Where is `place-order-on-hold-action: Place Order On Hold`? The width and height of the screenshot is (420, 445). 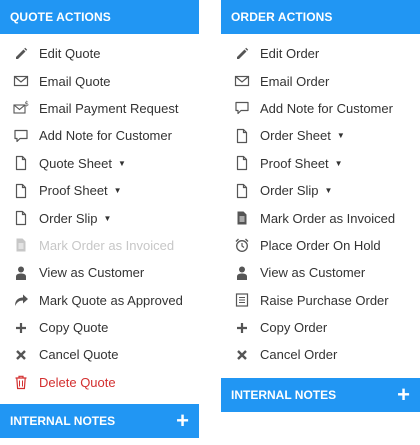 place-order-on-hold-action: Place Order On Hold is located at coordinates (320, 245).